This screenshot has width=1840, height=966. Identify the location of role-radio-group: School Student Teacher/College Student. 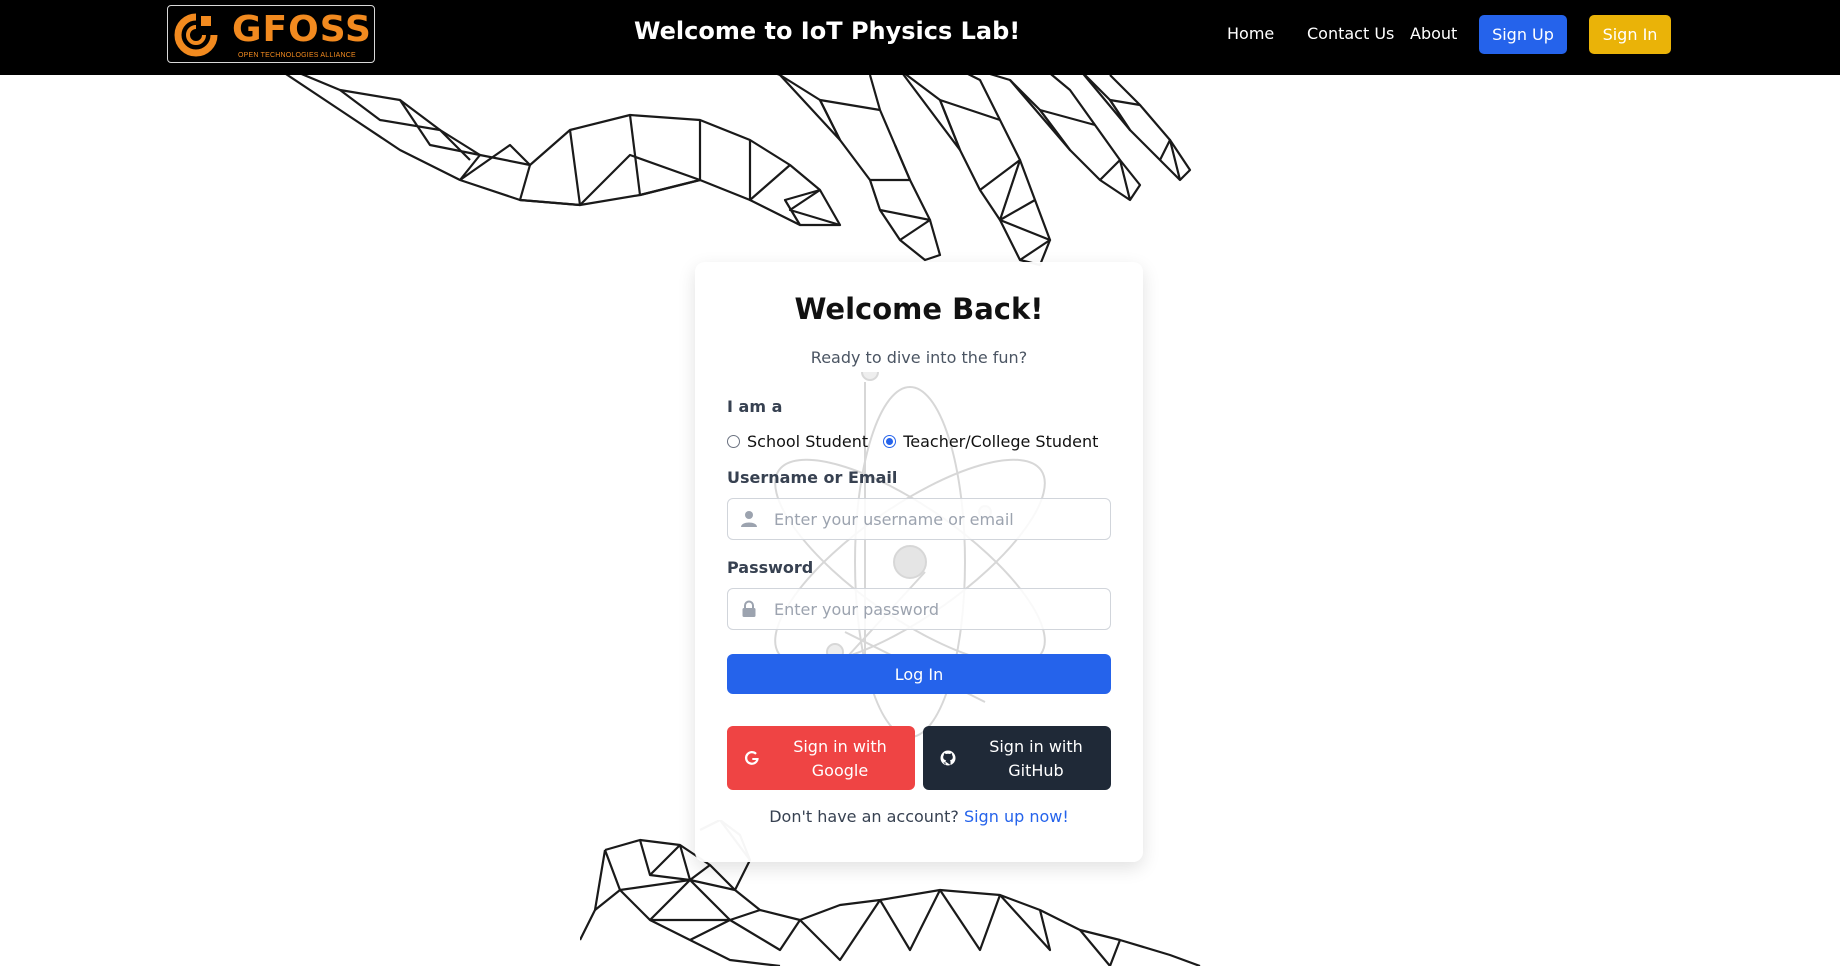
(920, 441).